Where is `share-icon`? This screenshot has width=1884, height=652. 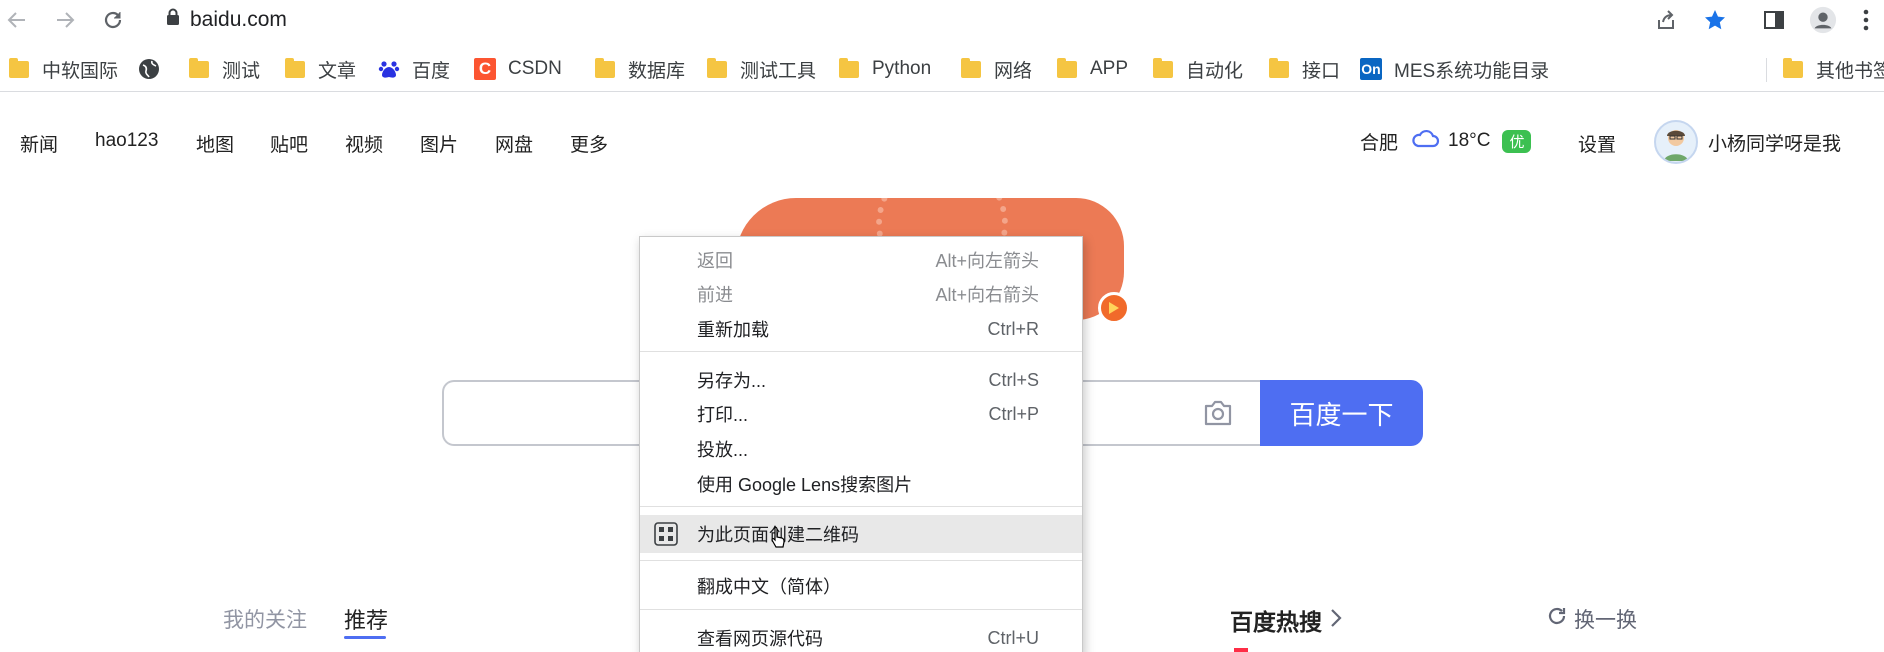 share-icon is located at coordinates (1666, 20).